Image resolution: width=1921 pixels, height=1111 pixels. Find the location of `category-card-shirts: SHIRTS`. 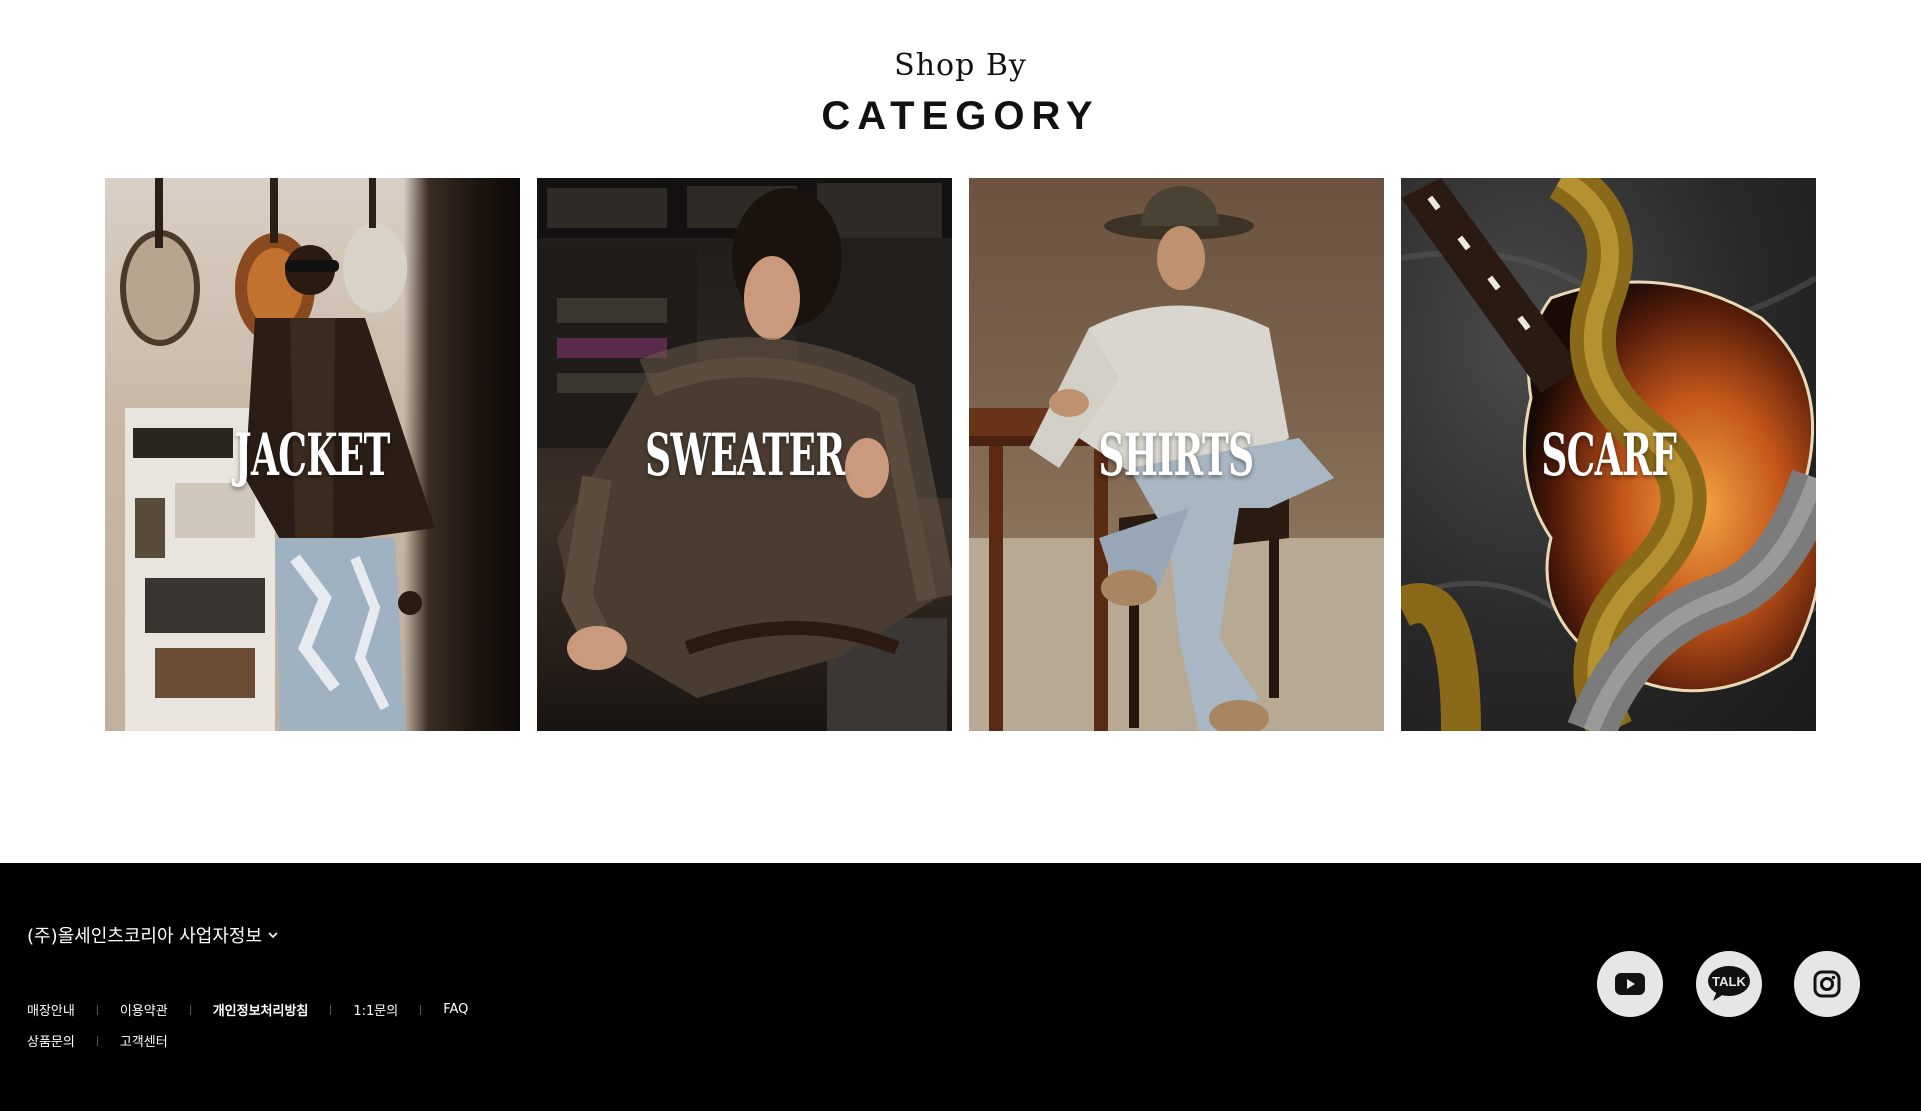

category-card-shirts: SHIRTS is located at coordinates (1176, 454).